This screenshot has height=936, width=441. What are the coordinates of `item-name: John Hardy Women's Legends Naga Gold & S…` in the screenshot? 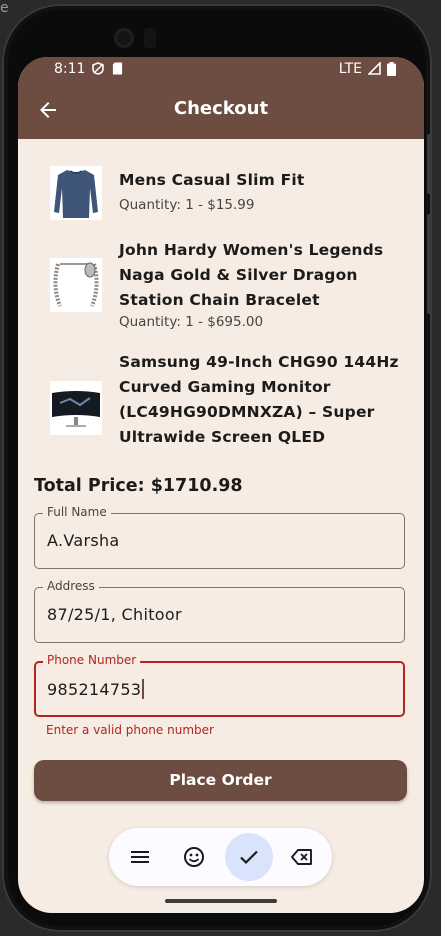 It's located at (251, 275).